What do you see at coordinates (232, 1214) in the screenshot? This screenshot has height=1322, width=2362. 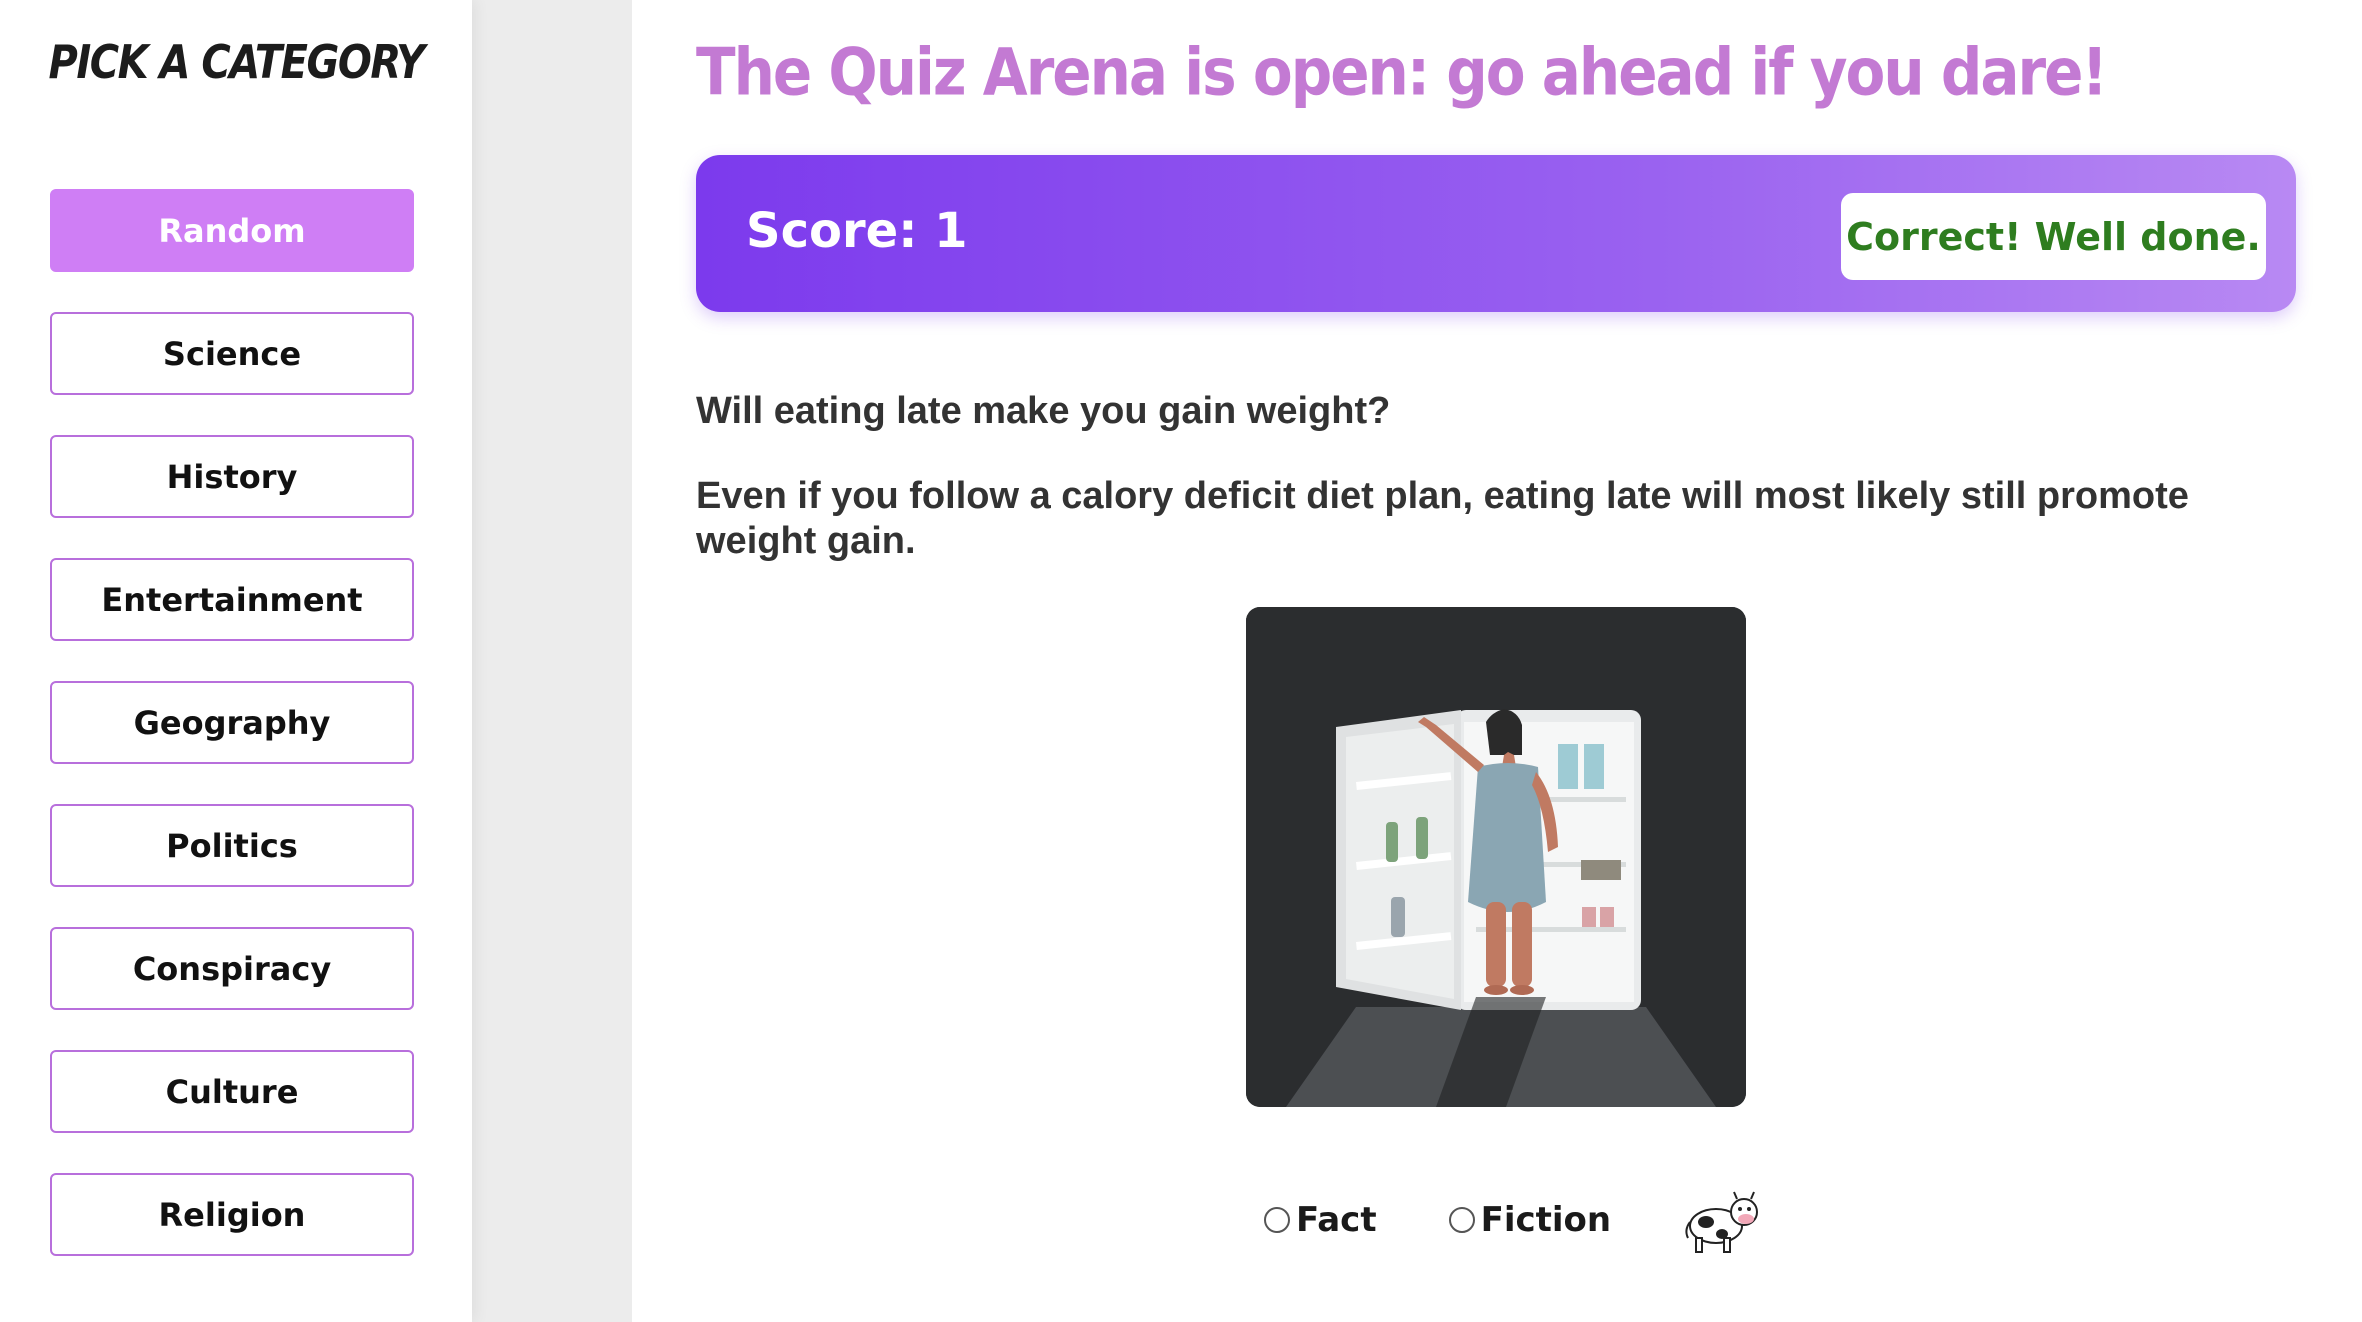 I see `category-button-religion: Religion` at bounding box center [232, 1214].